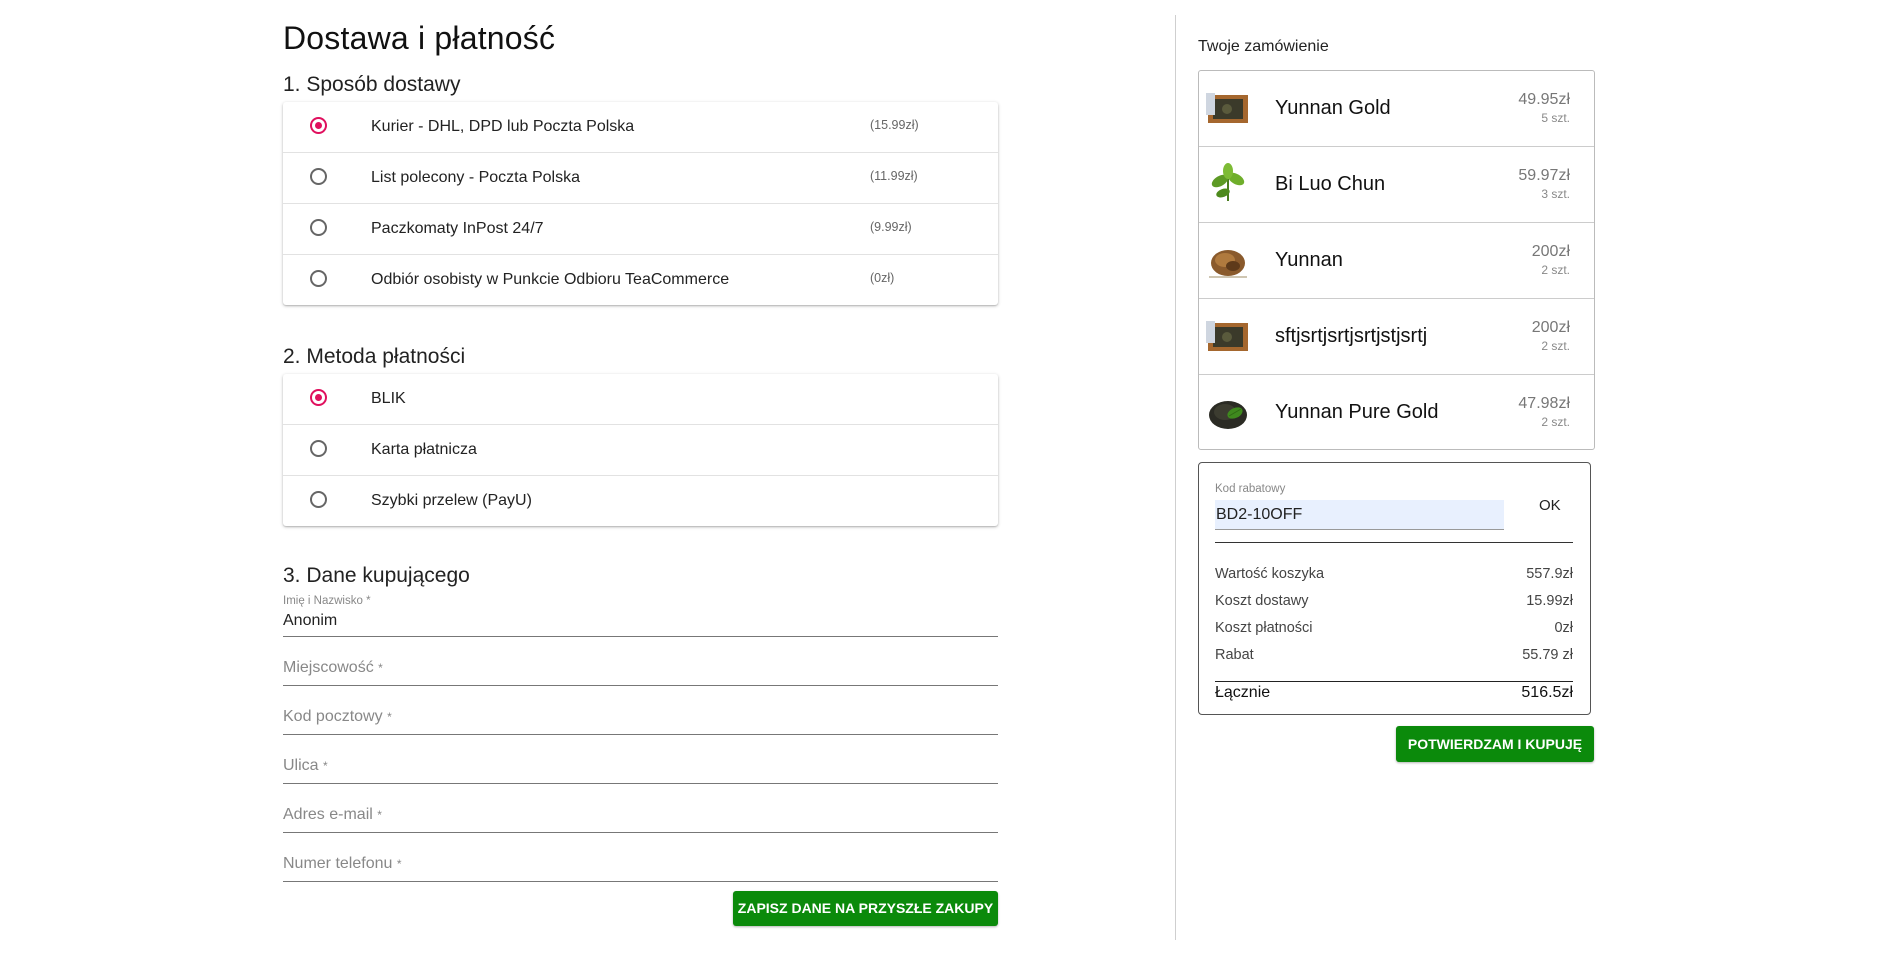  Describe the element at coordinates (1228, 415) in the screenshot. I see `tea-pile-icon` at that location.